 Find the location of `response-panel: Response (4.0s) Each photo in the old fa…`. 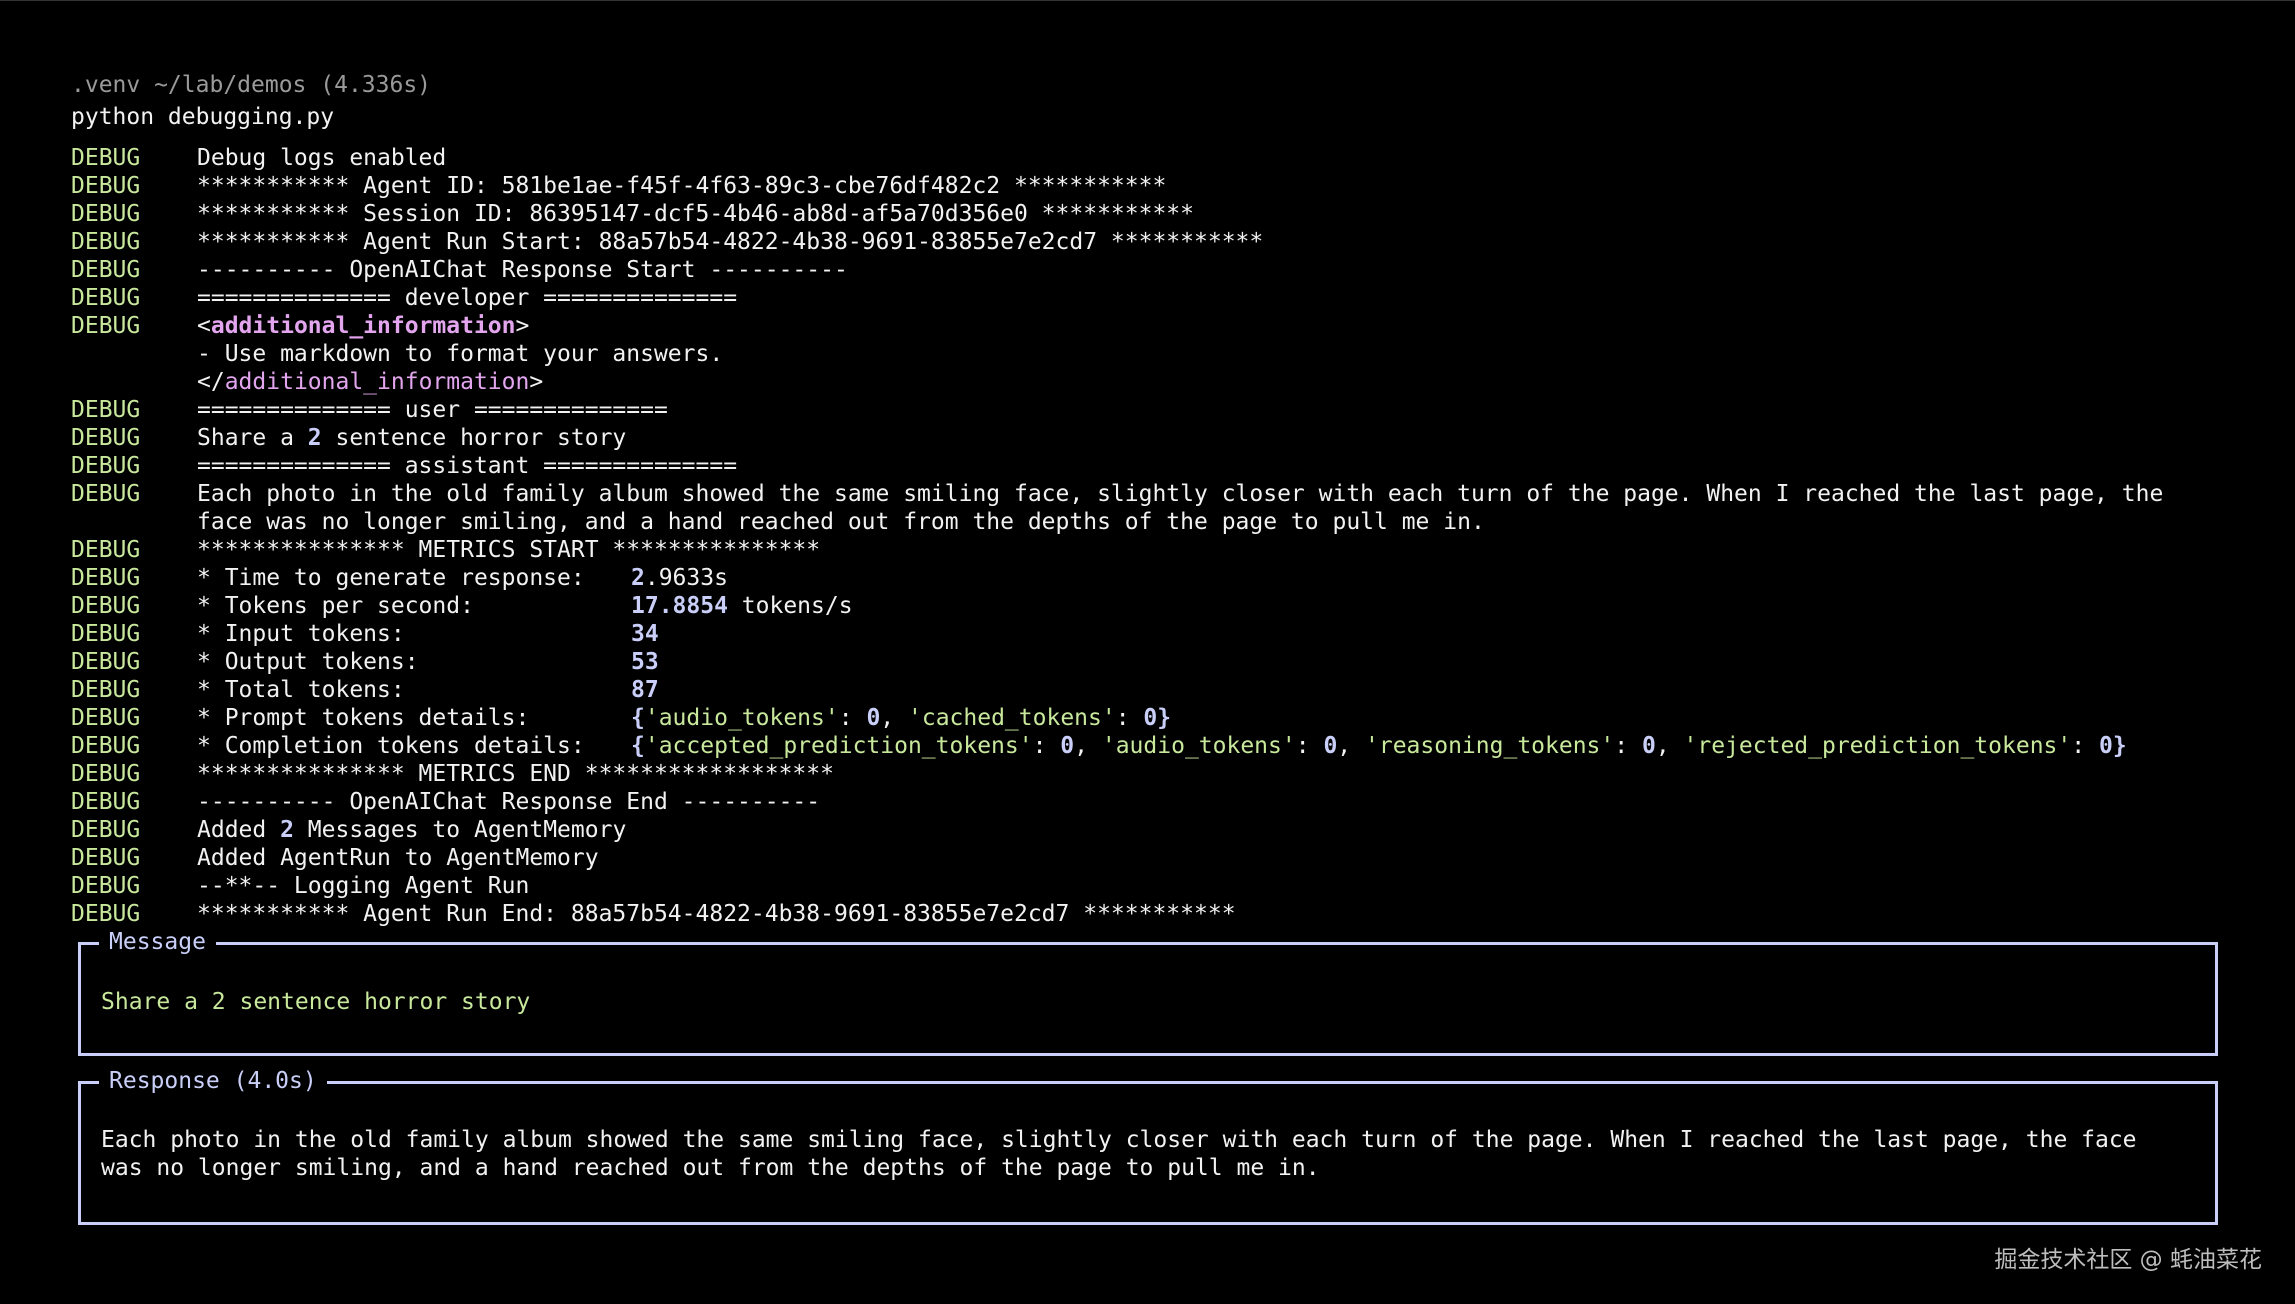

response-panel: Response (4.0s) Each photo in the old fa… is located at coordinates (1148, 1146).